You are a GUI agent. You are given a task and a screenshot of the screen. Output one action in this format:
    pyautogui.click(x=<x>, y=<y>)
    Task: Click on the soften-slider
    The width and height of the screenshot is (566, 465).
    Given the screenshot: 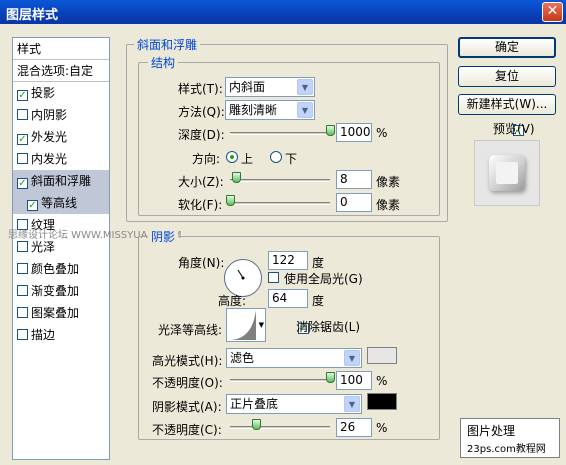 What is the action you would take?
    pyautogui.click(x=280, y=203)
    